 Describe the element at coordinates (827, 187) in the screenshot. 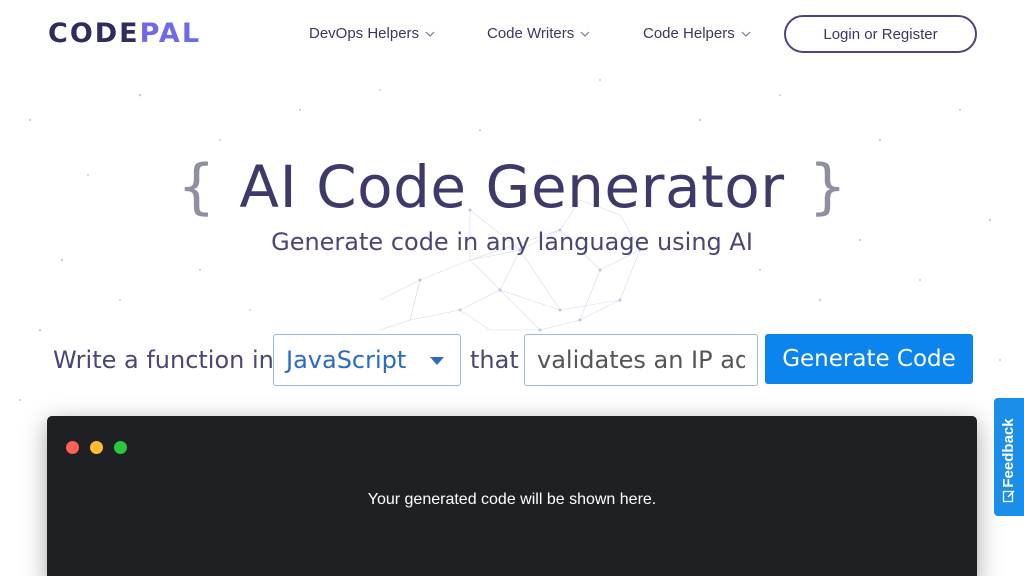

I see `close-brace: }` at that location.